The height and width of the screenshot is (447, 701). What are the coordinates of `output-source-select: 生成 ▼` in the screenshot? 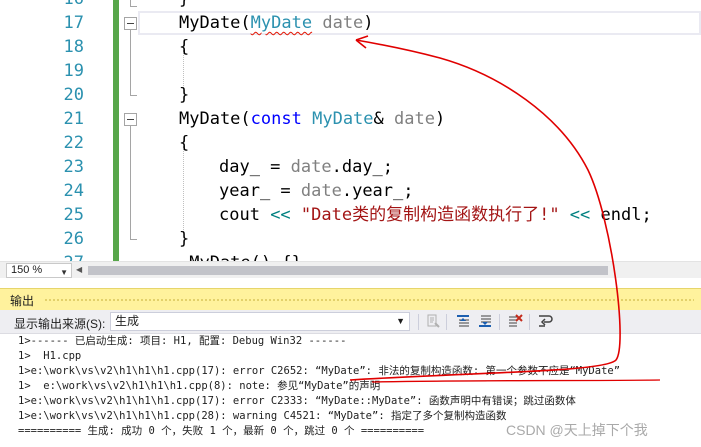 It's located at (260, 321).